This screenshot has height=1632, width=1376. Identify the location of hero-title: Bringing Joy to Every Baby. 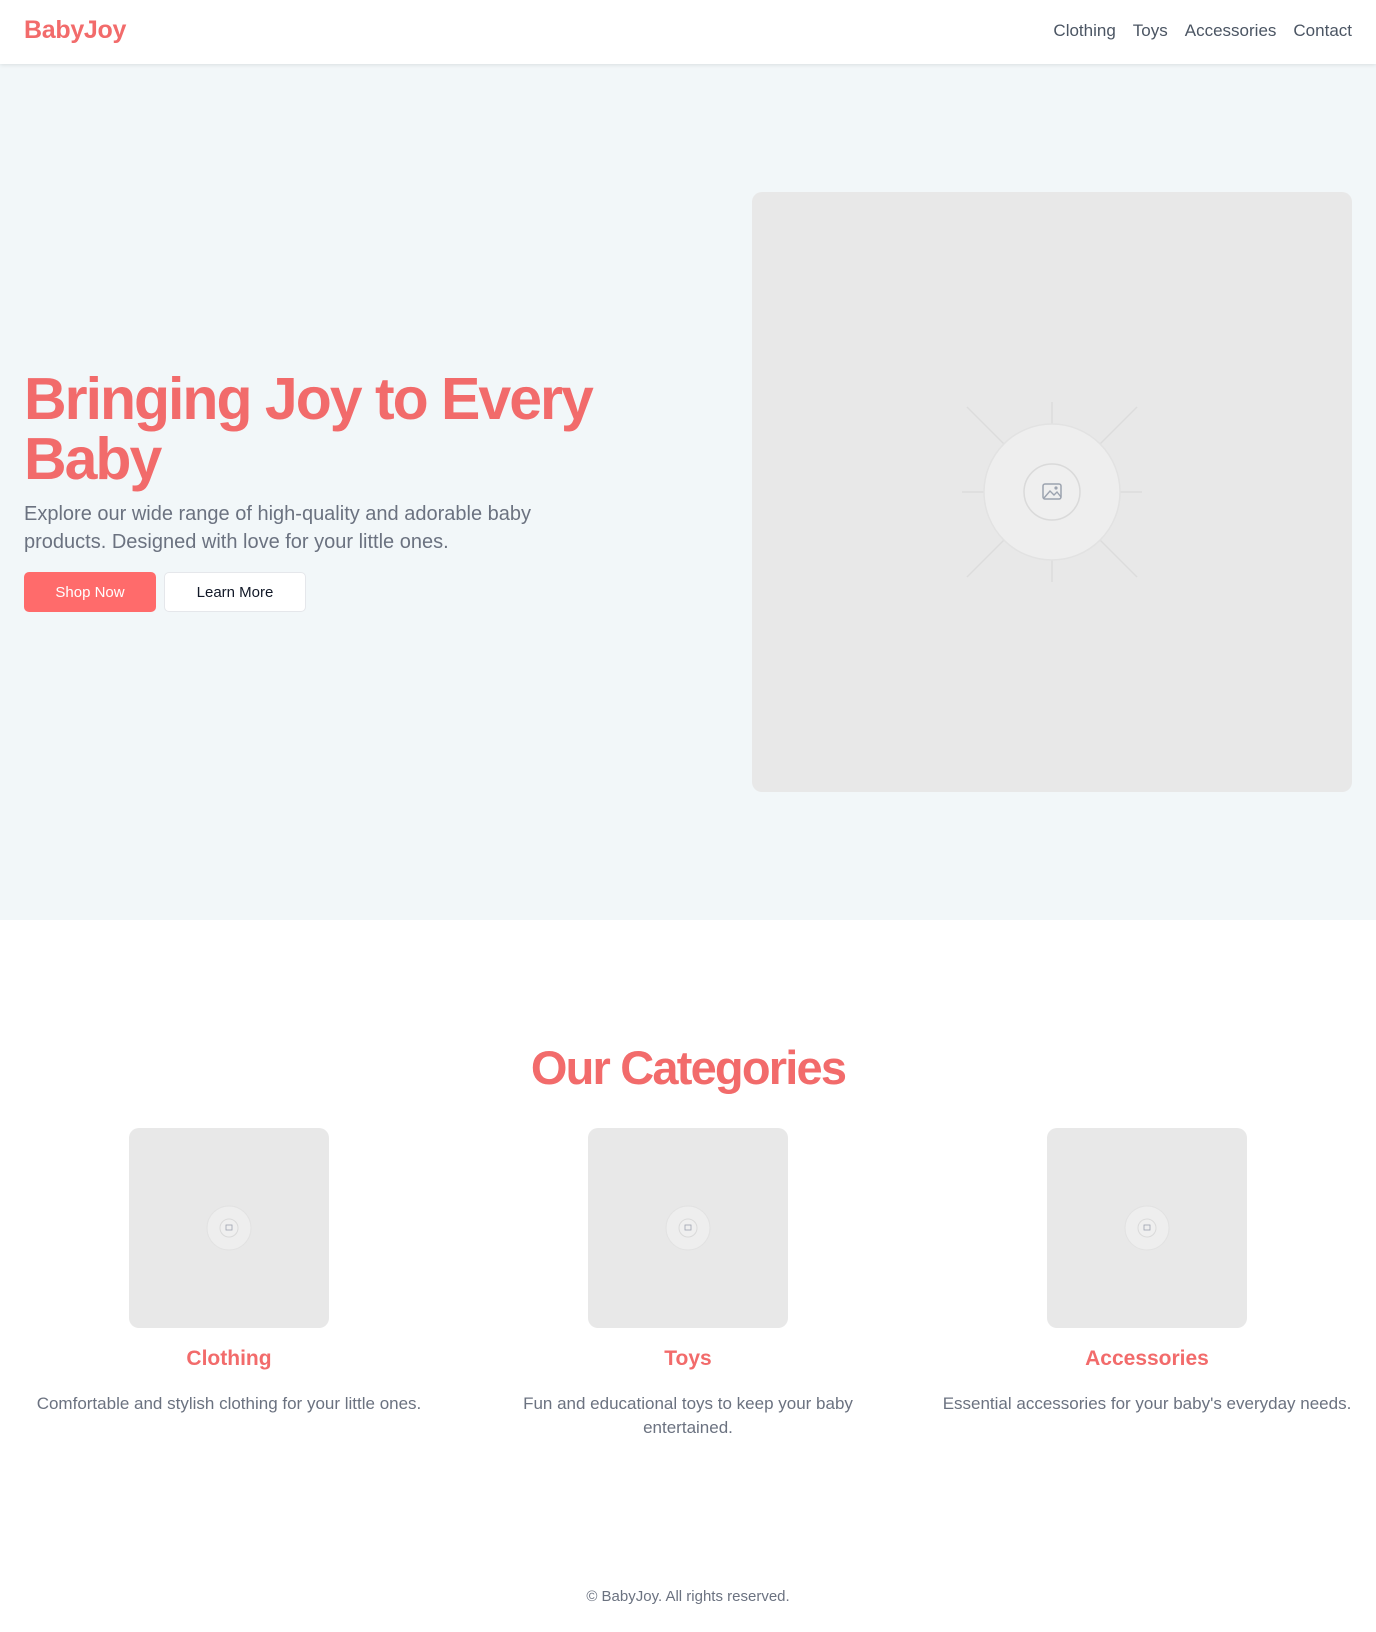
(309, 429).